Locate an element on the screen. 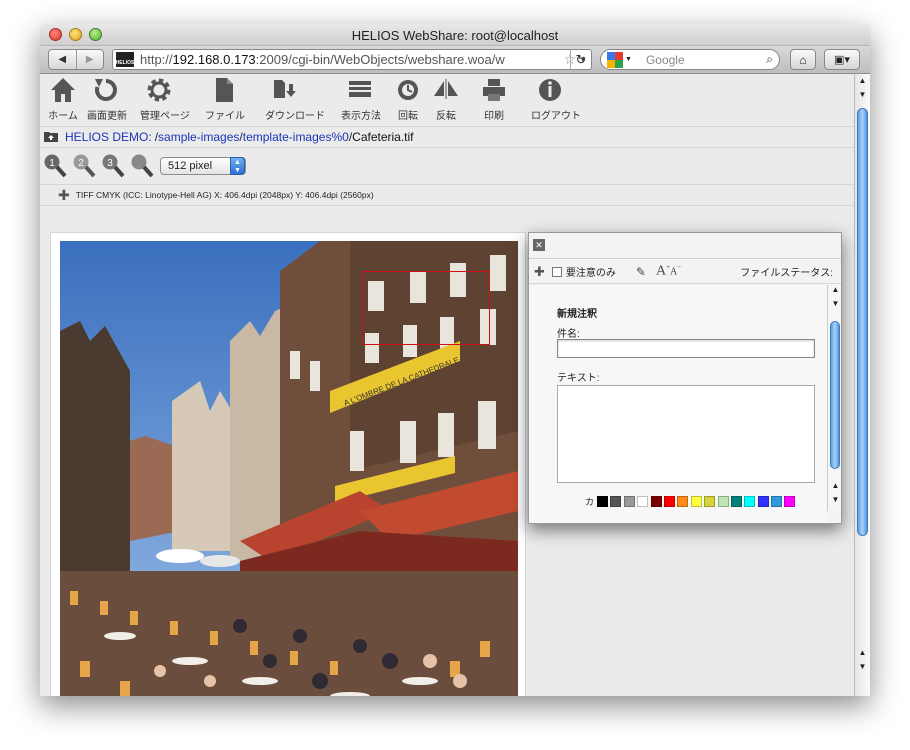  close-icon: ✕ is located at coordinates (539, 245).